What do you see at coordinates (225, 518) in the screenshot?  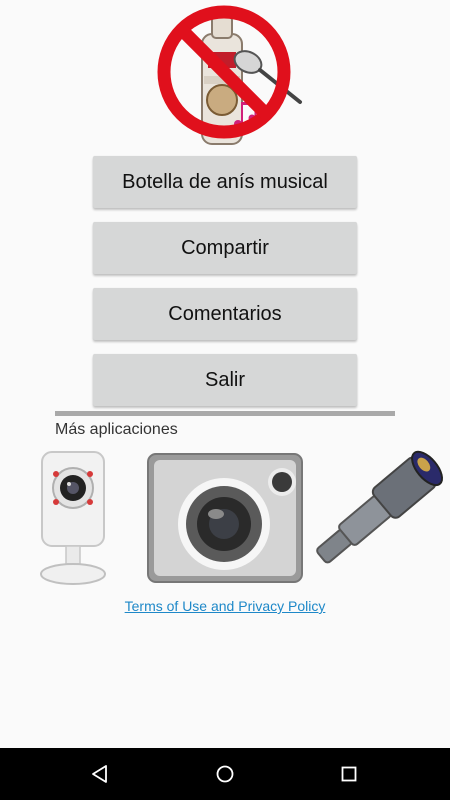 I see `camera-app-icon` at bounding box center [225, 518].